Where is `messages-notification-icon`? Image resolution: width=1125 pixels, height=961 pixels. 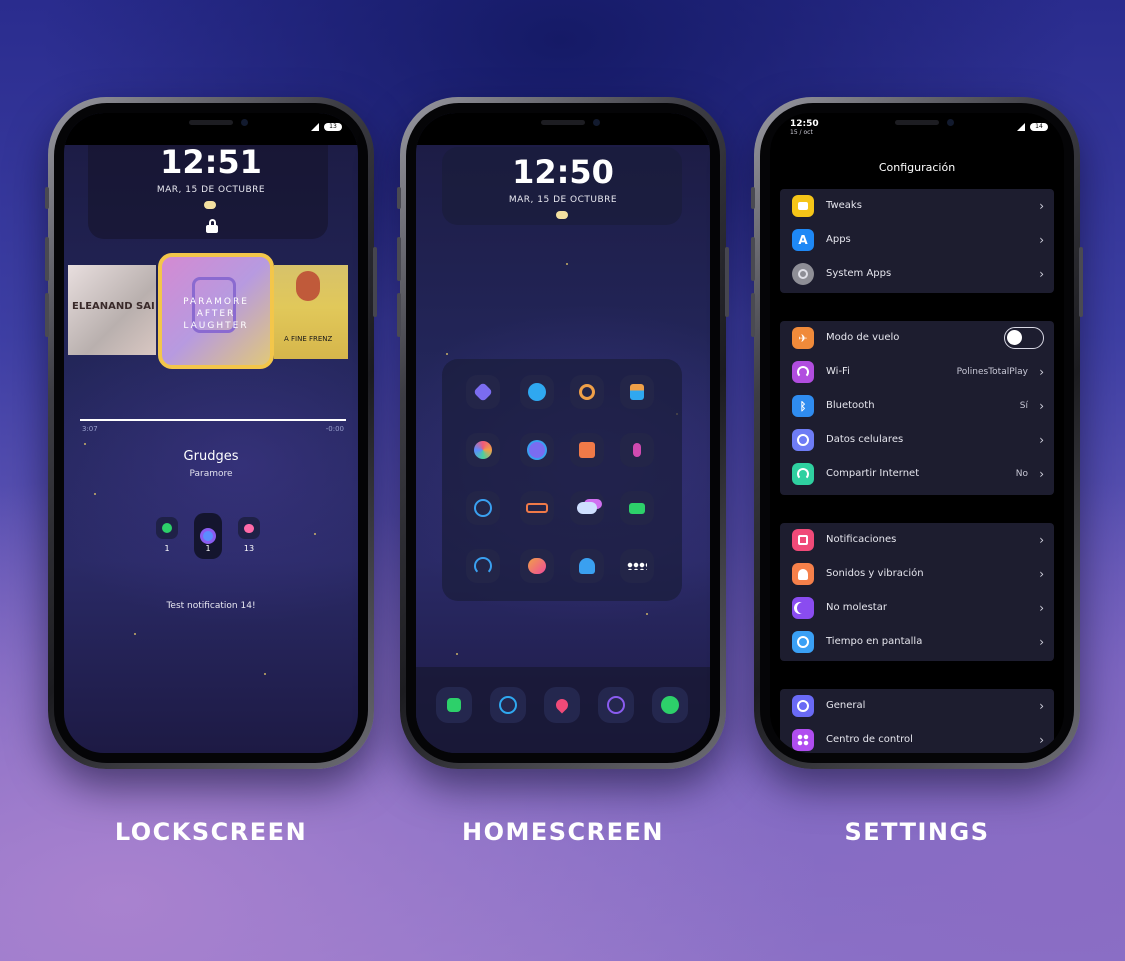
messages-notification-icon is located at coordinates (249, 528).